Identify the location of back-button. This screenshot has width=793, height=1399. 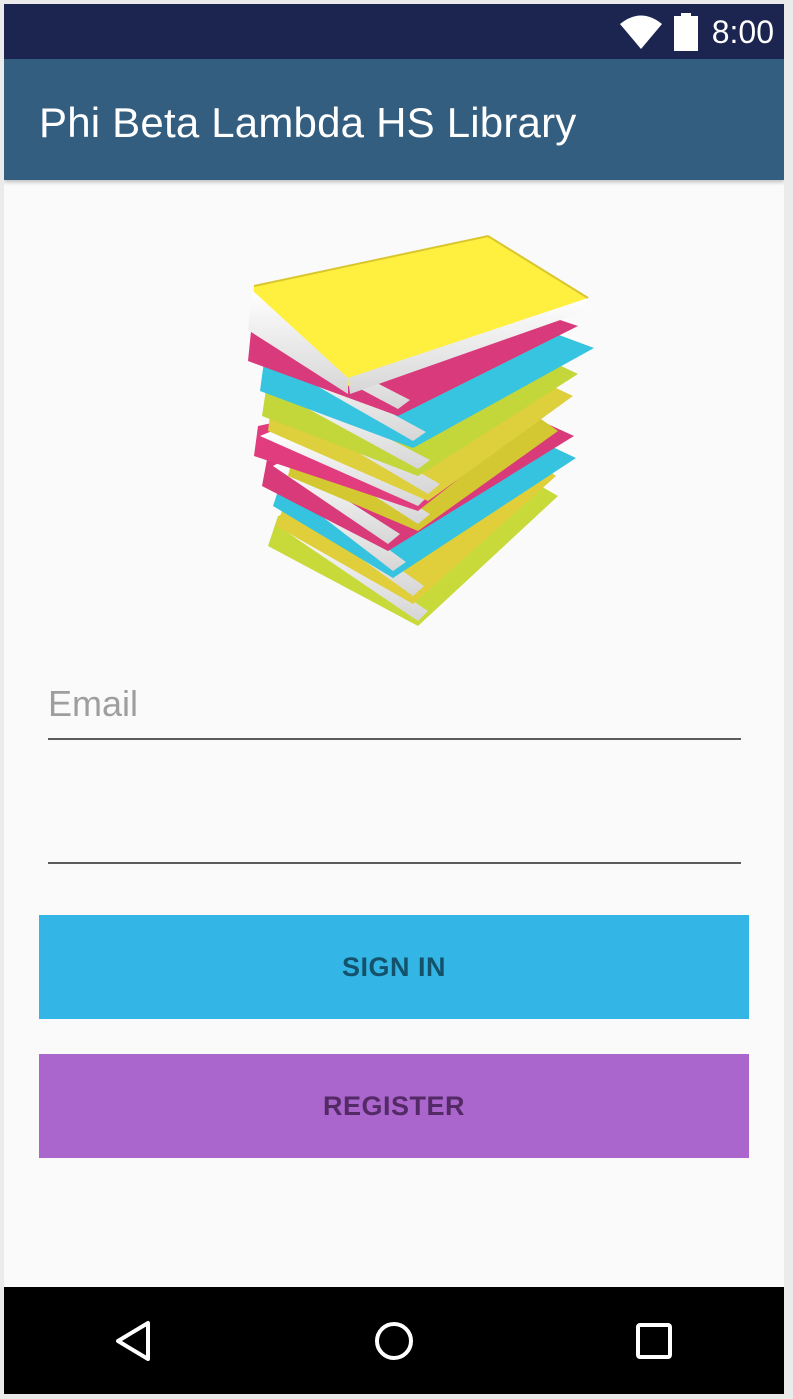
(134, 1341).